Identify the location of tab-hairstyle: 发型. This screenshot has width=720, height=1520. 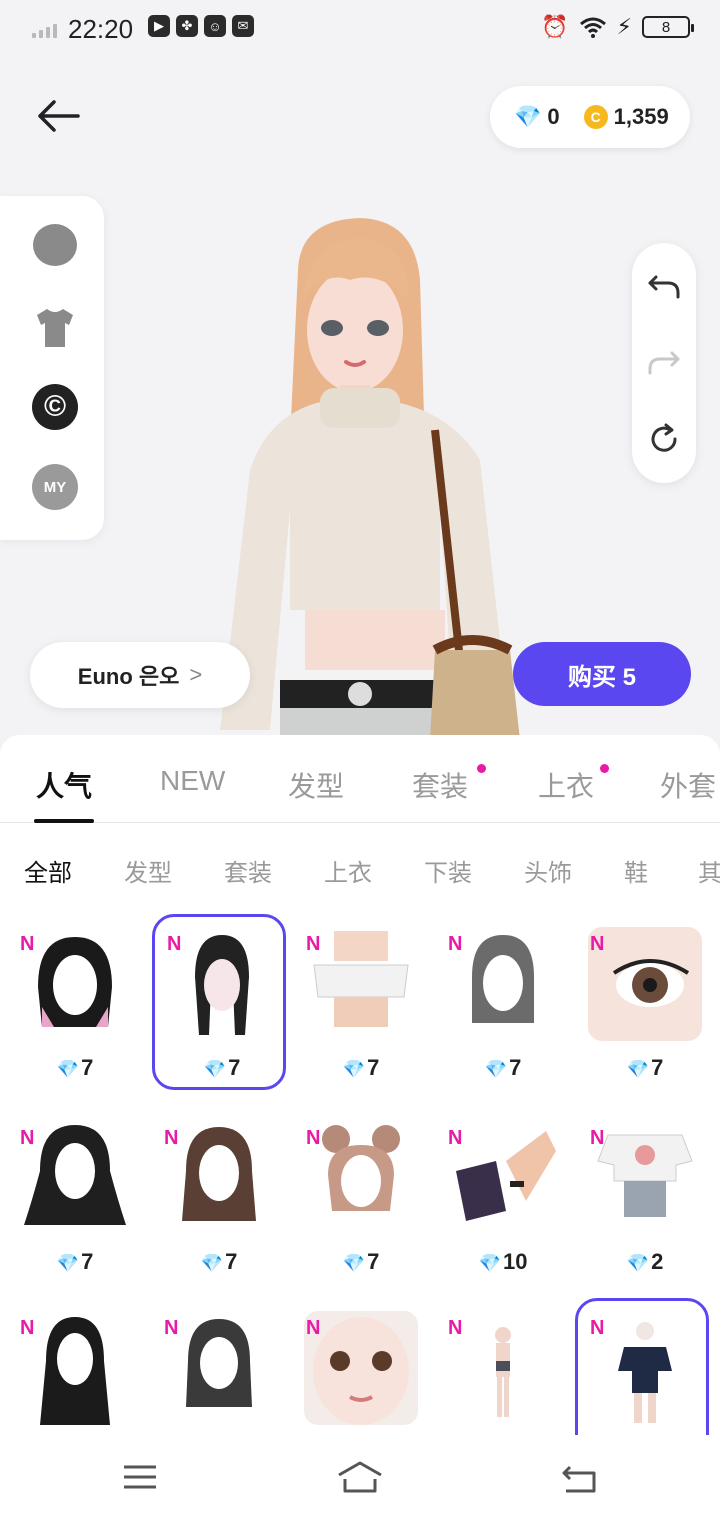
(316, 785).